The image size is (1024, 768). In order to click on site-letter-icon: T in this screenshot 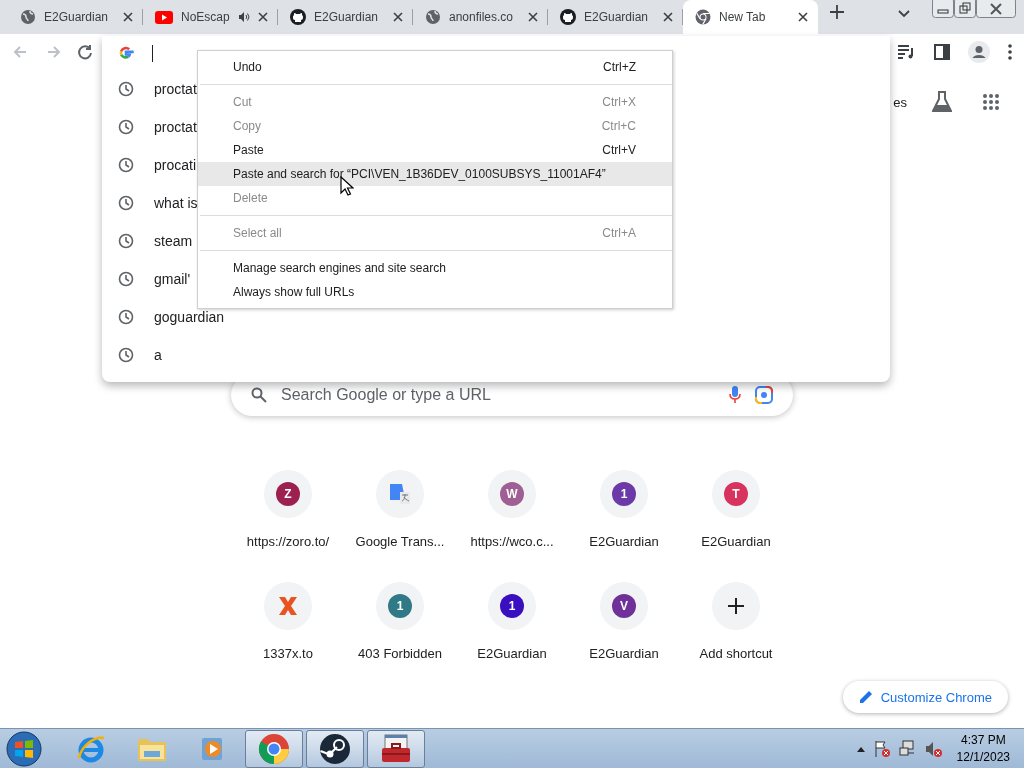, I will do `click(736, 494)`.